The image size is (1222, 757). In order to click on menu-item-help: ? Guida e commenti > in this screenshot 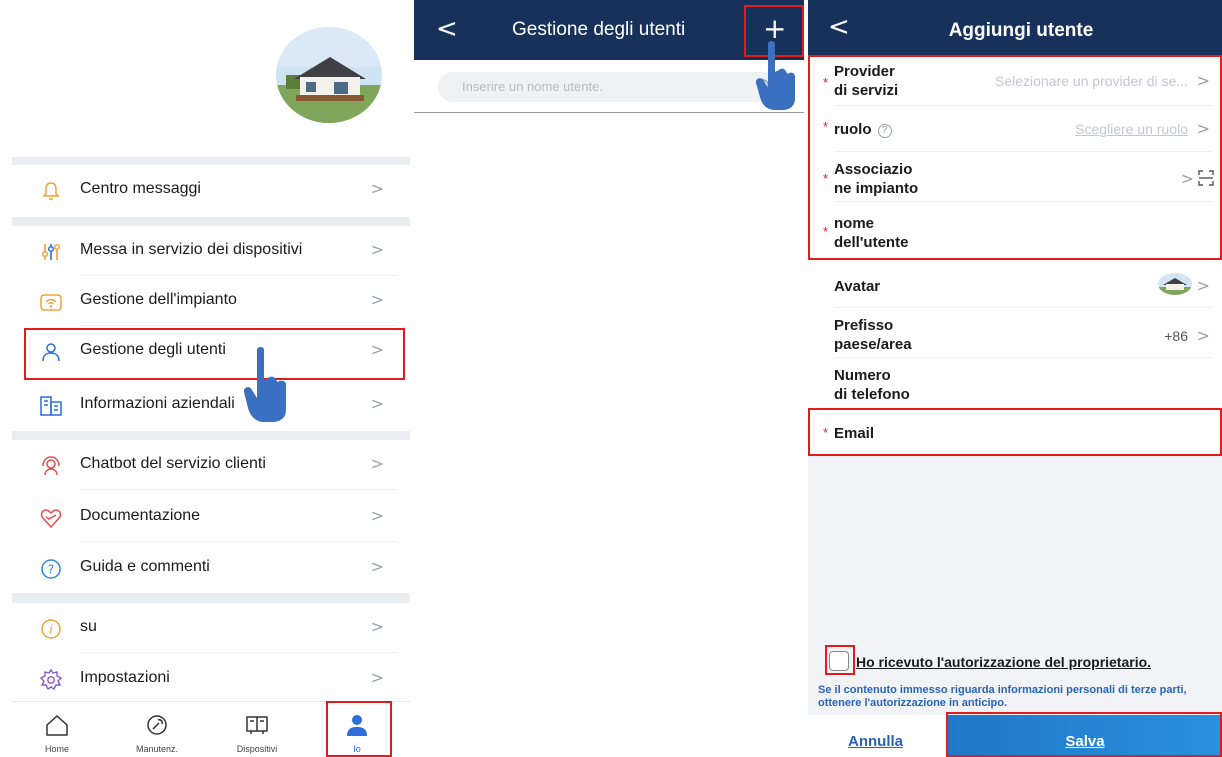, I will do `click(205, 568)`.